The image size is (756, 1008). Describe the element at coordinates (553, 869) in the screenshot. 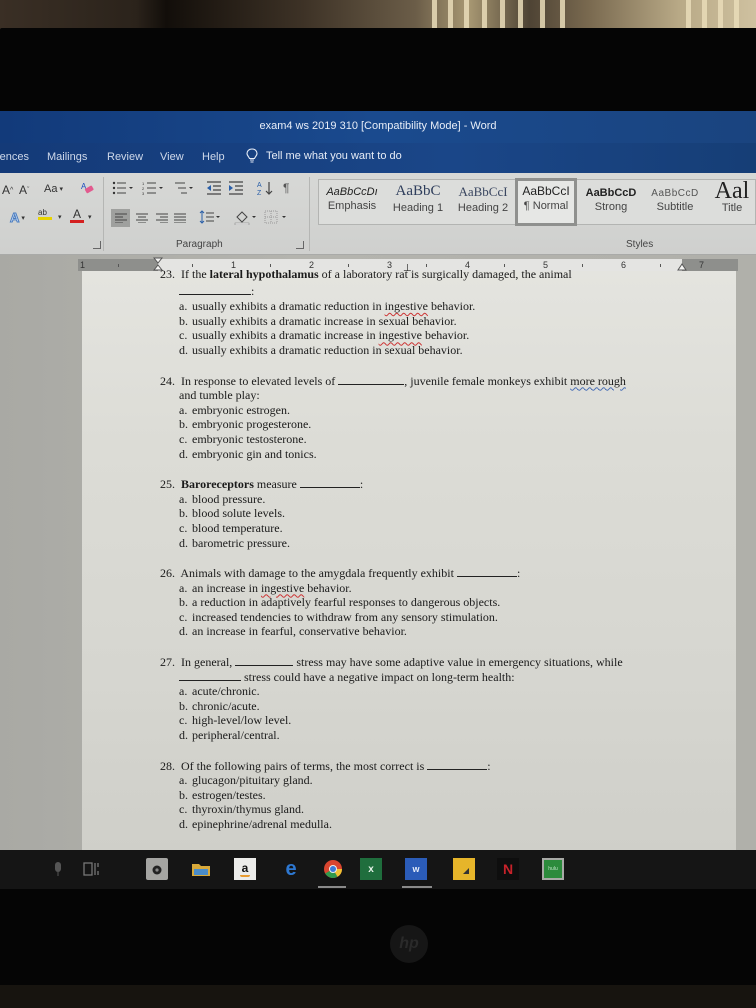

I see `hulu-icon: hulu` at that location.